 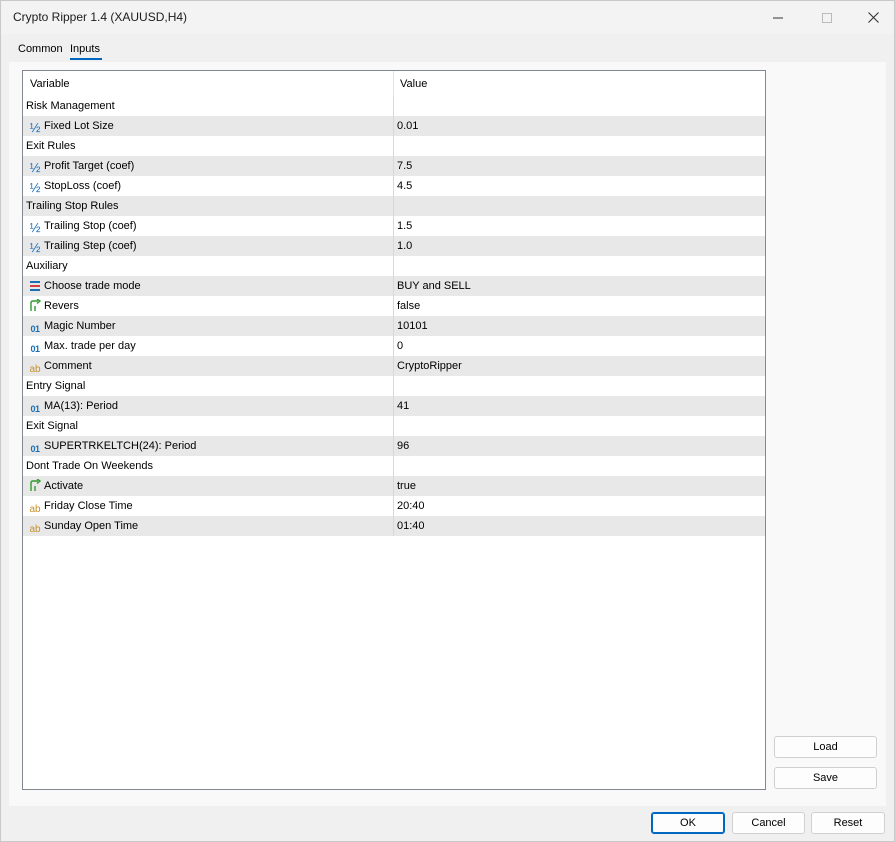 I want to click on variable-label: Max. trade per day, so click(x=90, y=346).